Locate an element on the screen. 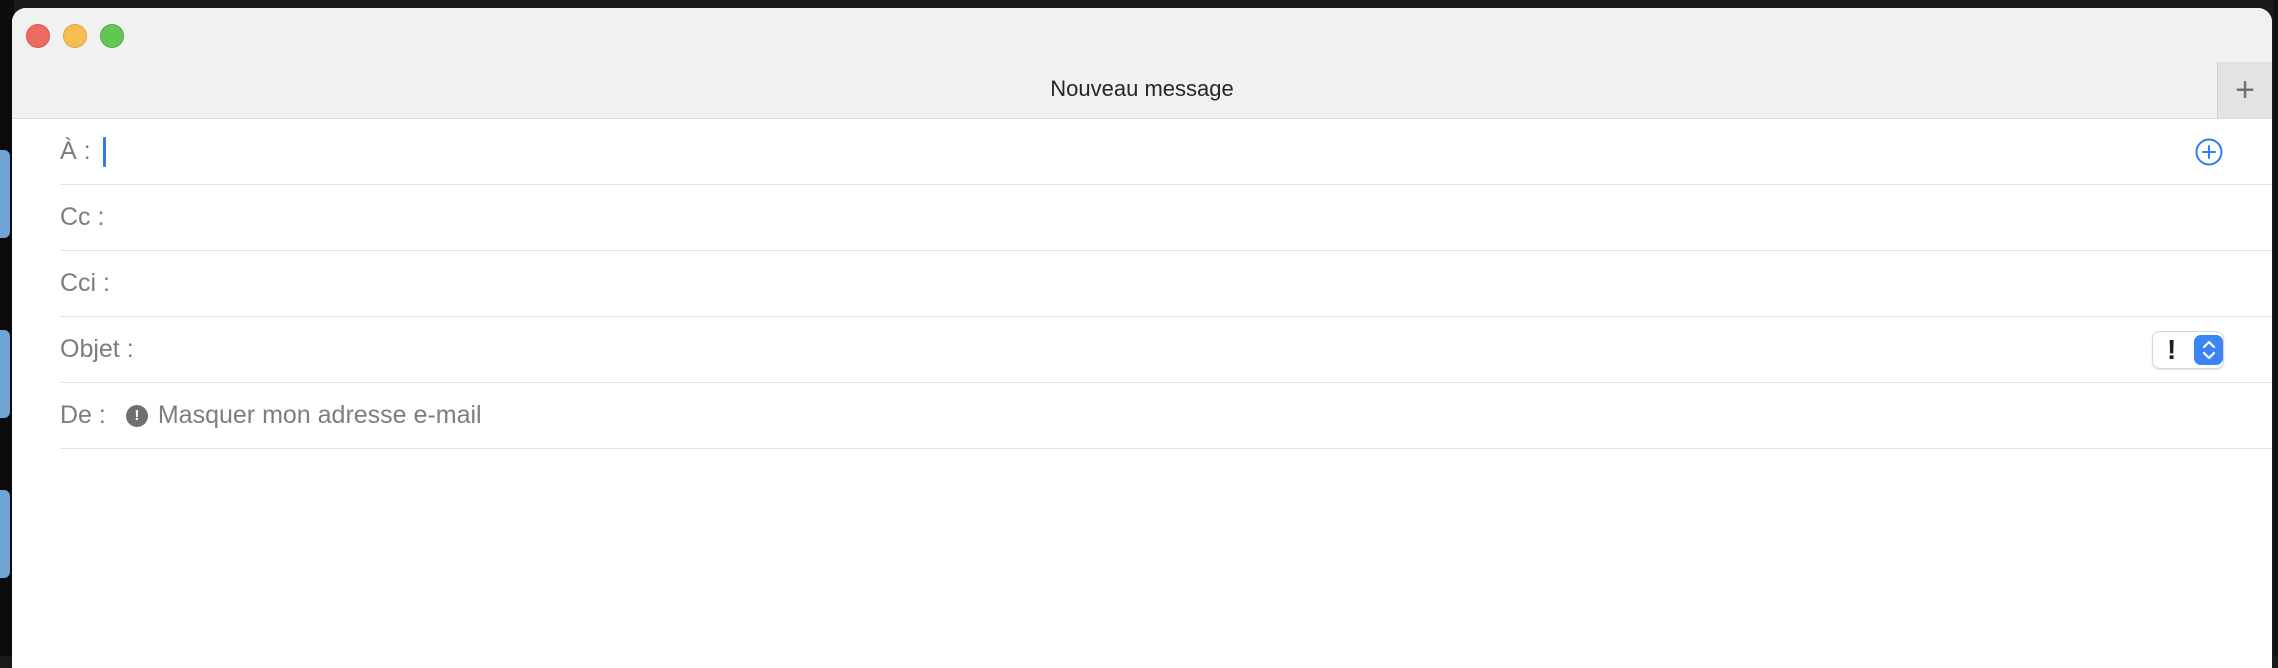 Image resolution: width=2278 pixels, height=668 pixels. to-row: À : is located at coordinates (1166, 152).